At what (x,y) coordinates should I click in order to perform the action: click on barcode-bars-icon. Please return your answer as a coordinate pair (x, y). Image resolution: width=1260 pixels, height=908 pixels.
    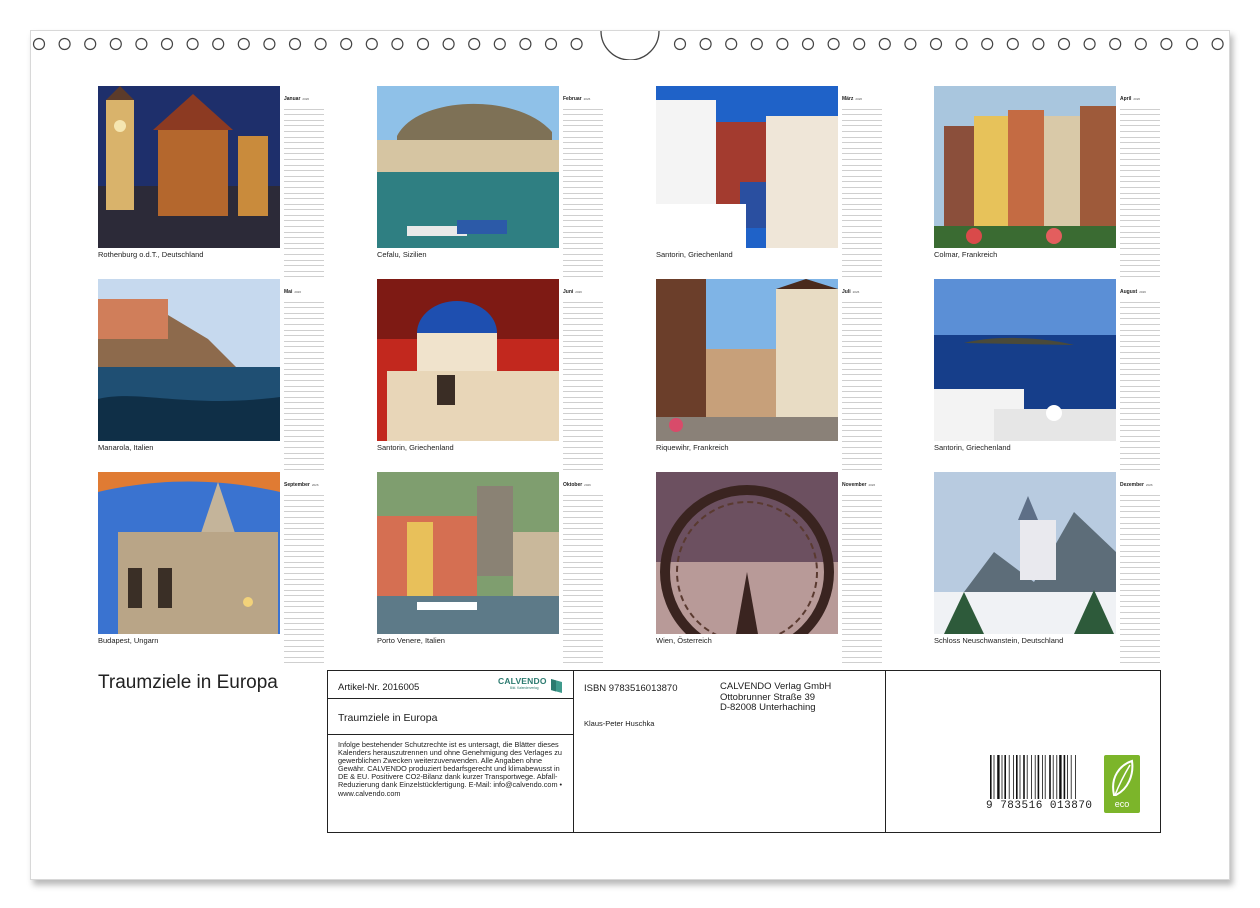
    Looking at the image, I should click on (1033, 777).